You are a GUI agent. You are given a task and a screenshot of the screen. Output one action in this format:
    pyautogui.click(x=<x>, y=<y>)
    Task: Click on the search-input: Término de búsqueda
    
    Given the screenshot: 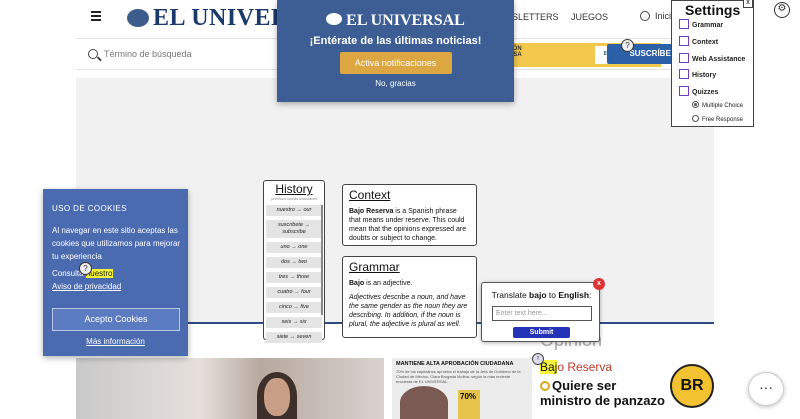 What is the action you would take?
    pyautogui.click(x=148, y=54)
    